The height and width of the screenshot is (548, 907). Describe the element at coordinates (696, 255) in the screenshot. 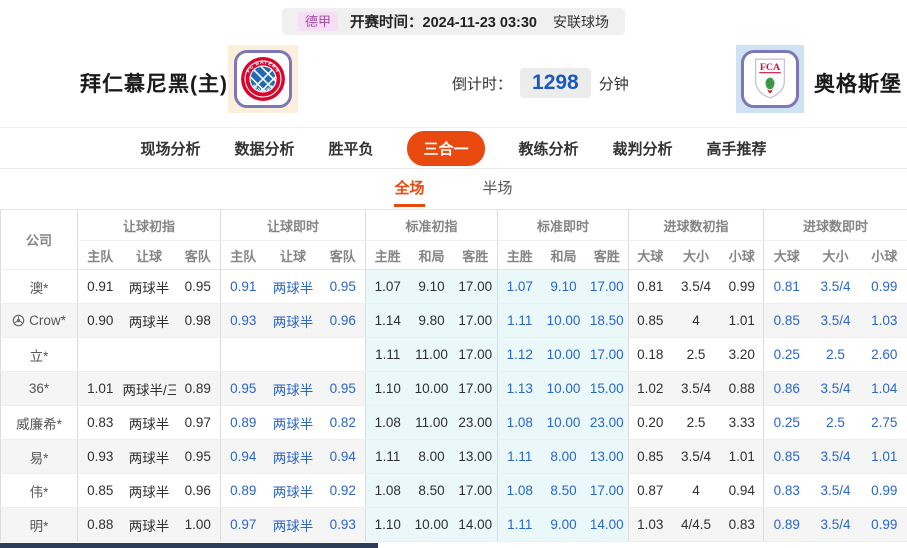

I see `col-sub-goals-initial-1: 大小` at that location.